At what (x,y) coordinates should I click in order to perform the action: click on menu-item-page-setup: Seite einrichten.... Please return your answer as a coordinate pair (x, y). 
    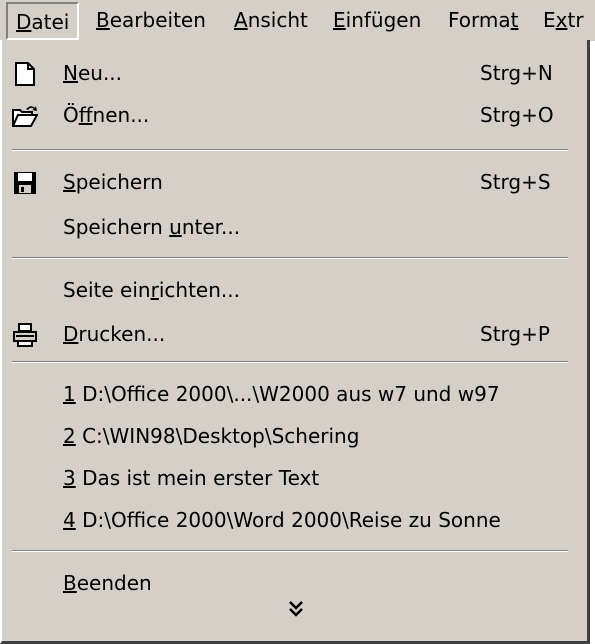
    Looking at the image, I should click on (294, 291).